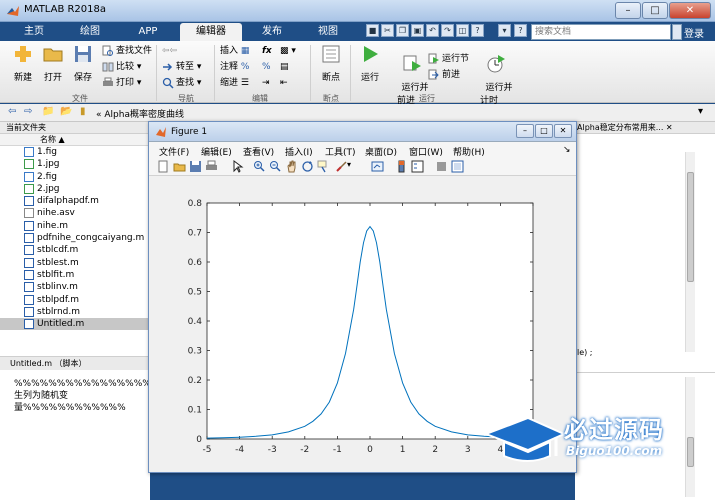  I want to click on breakpoints-button: 断点, so click(331, 63).